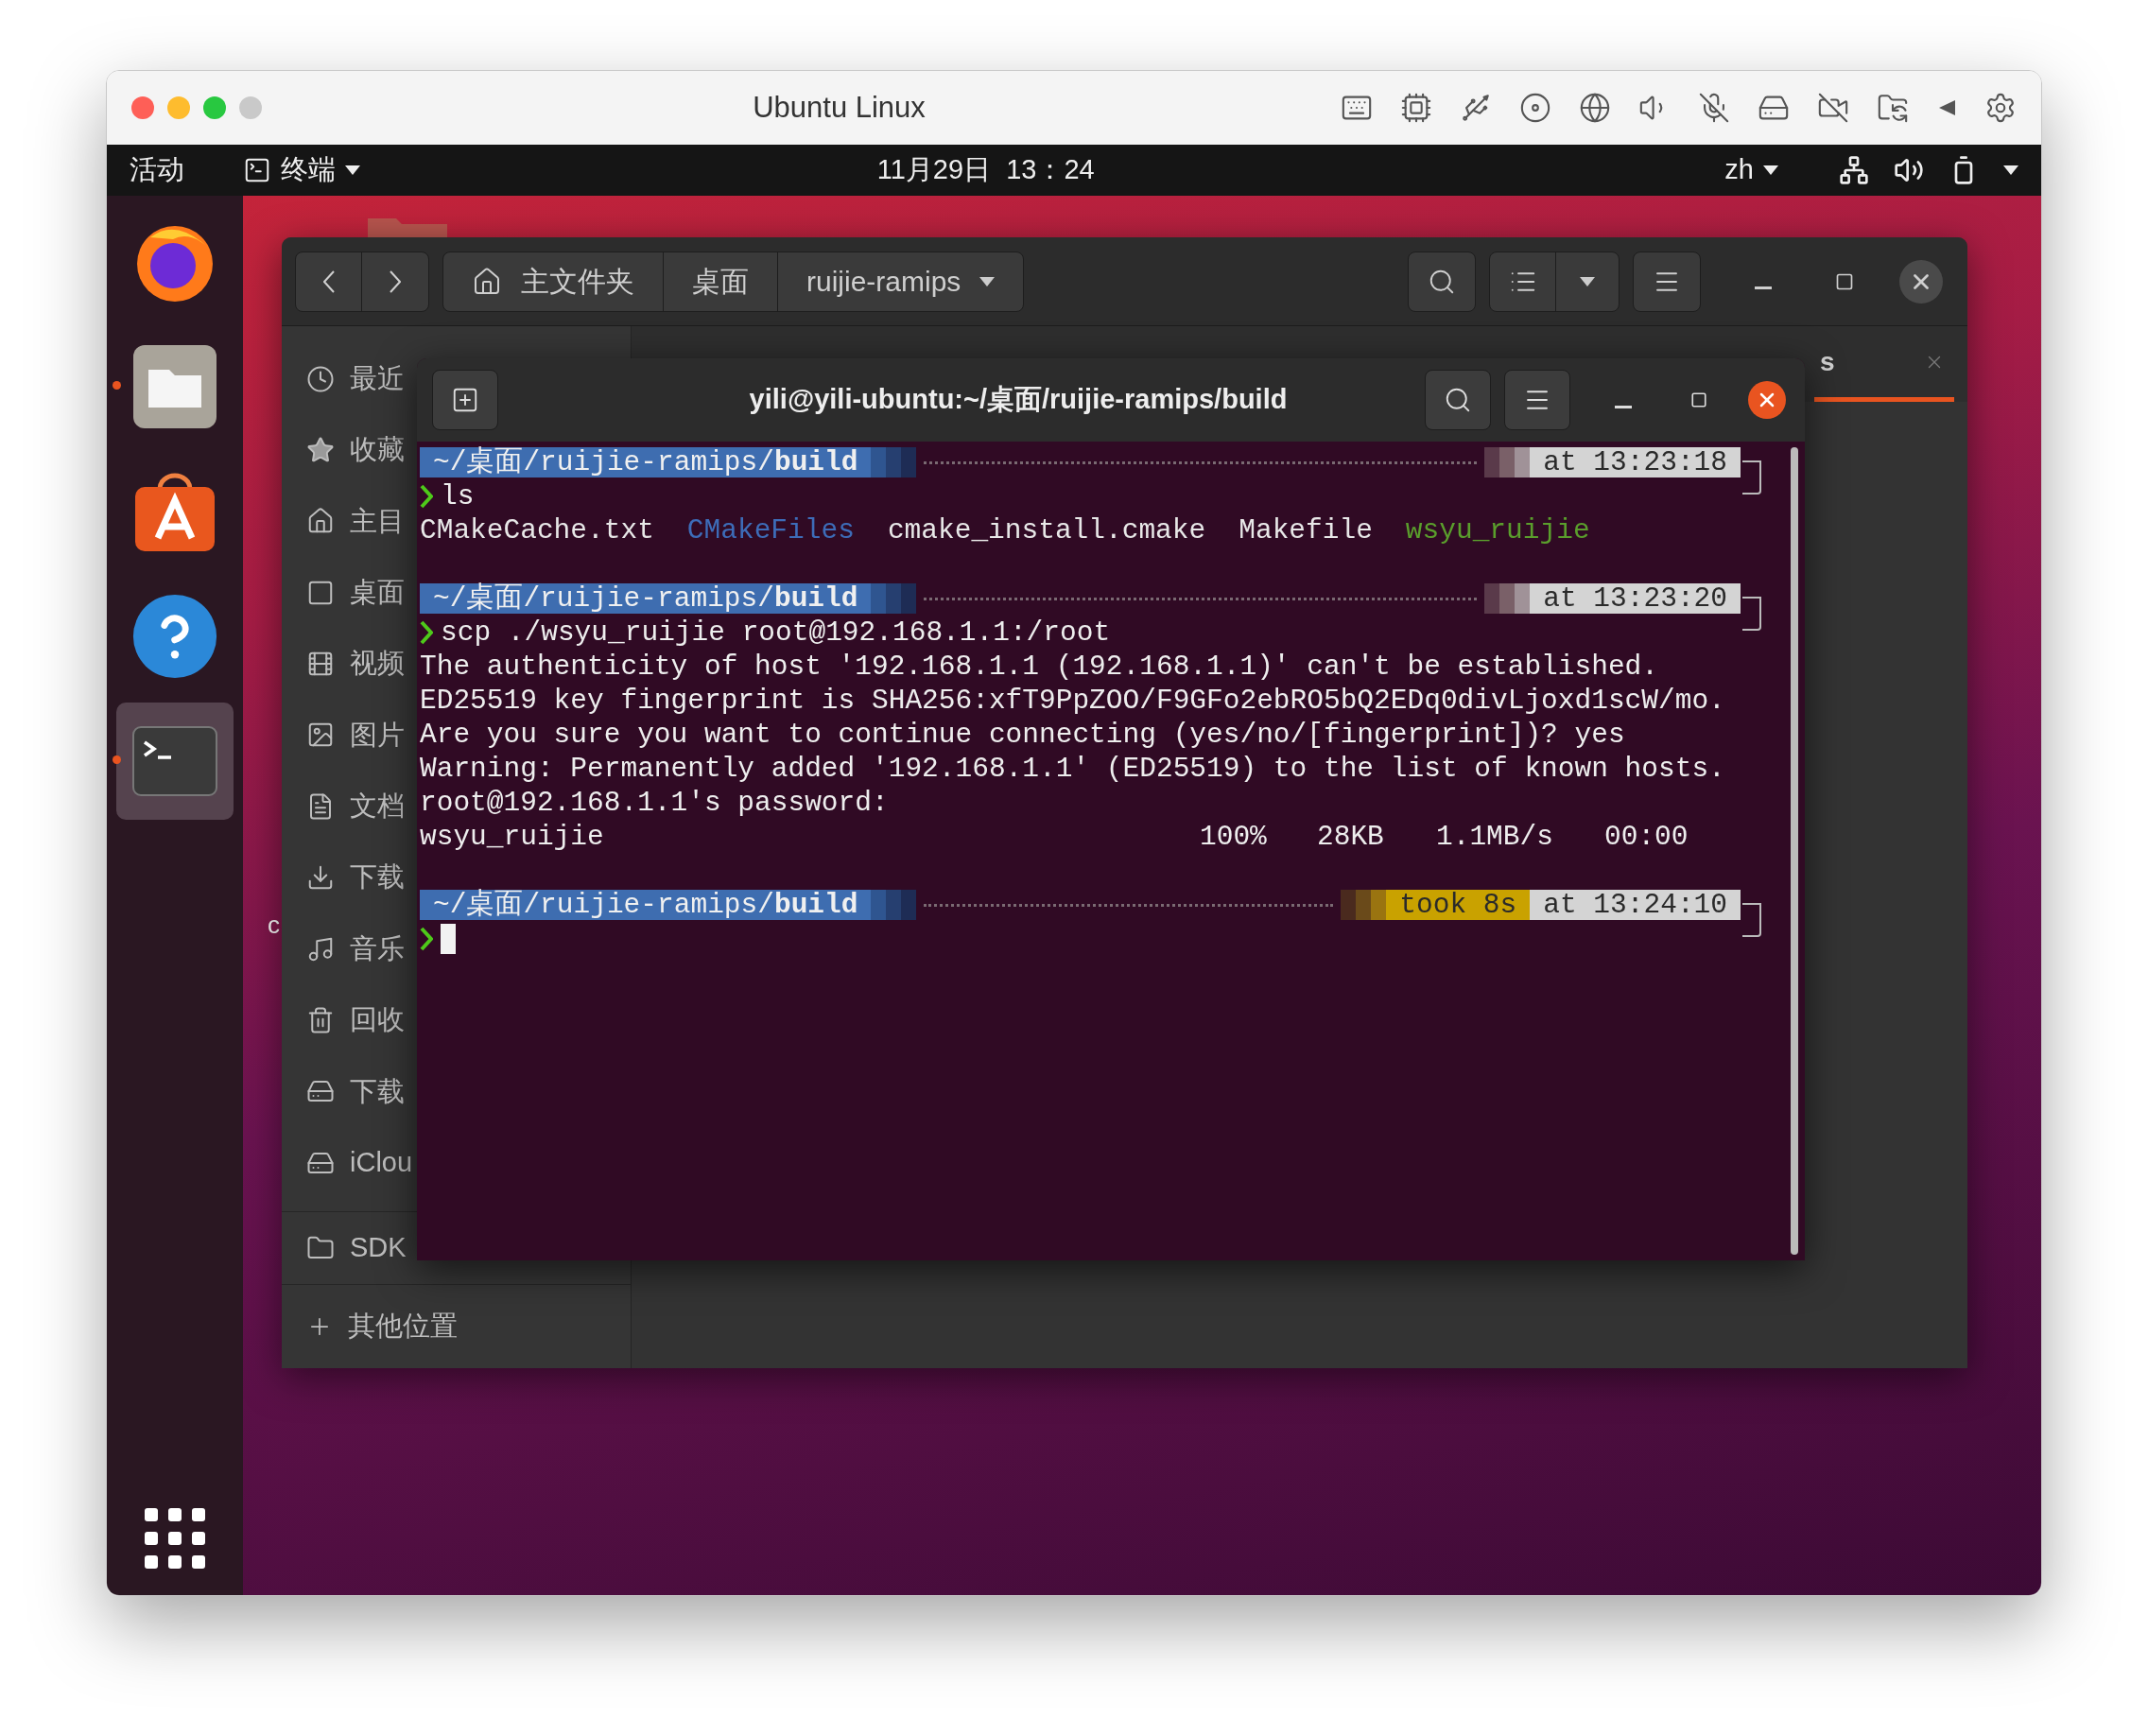  Describe the element at coordinates (174, 386) in the screenshot. I see `folder-icon` at that location.